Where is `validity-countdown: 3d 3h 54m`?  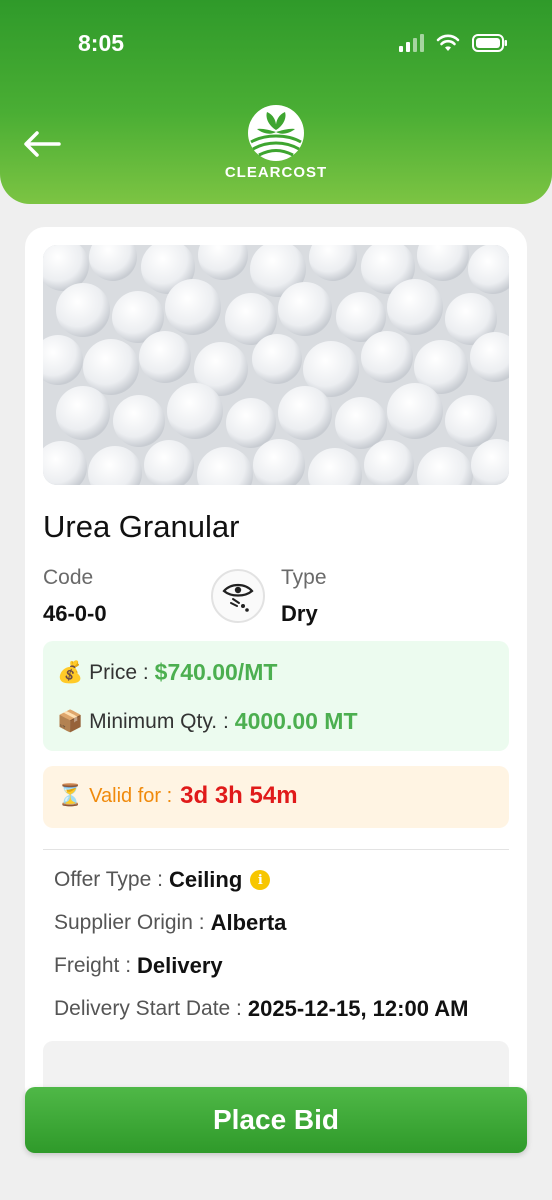
validity-countdown: 3d 3h 54m is located at coordinates (239, 795).